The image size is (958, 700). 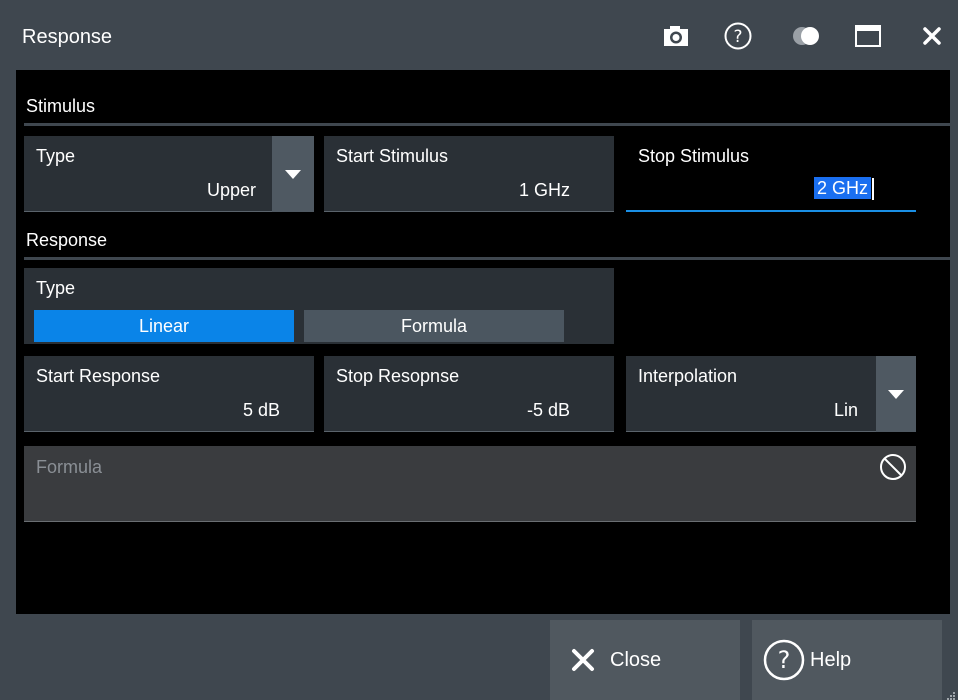 What do you see at coordinates (676, 36) in the screenshot?
I see `camera-icon` at bounding box center [676, 36].